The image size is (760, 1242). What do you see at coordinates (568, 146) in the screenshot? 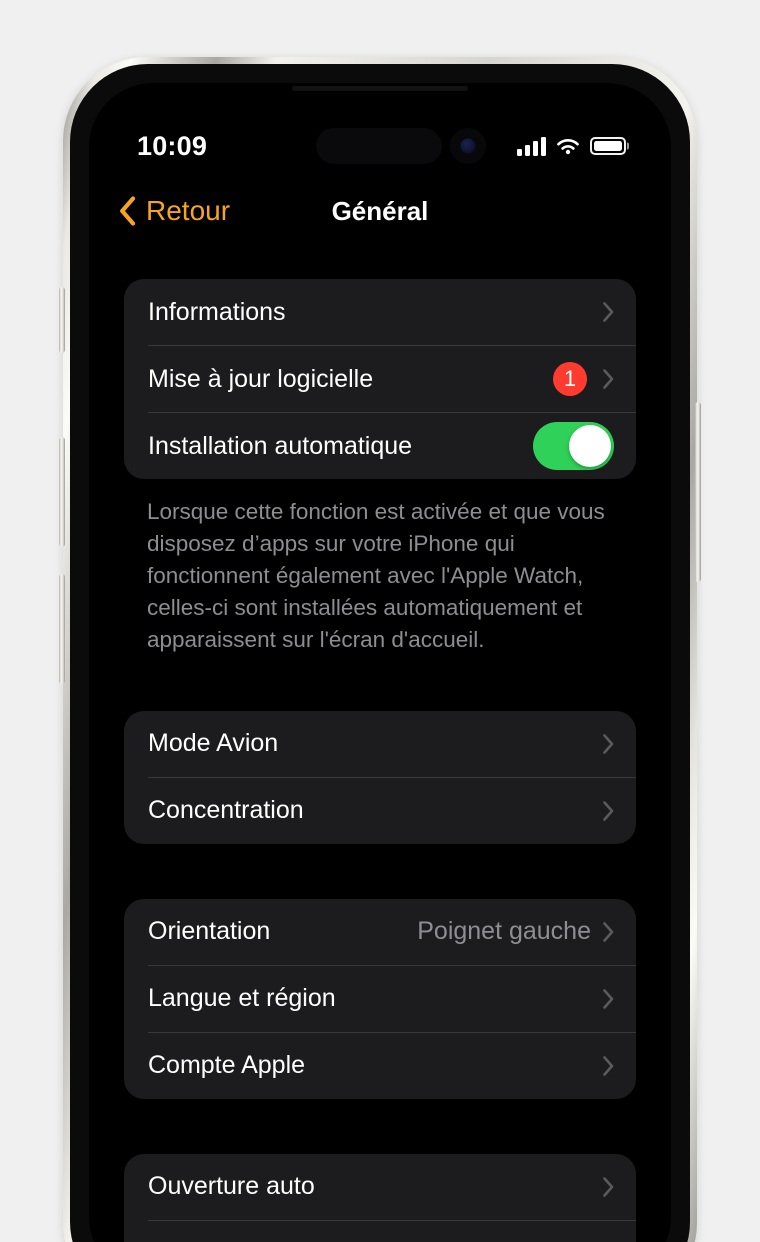
I see `wifi-icon` at bounding box center [568, 146].